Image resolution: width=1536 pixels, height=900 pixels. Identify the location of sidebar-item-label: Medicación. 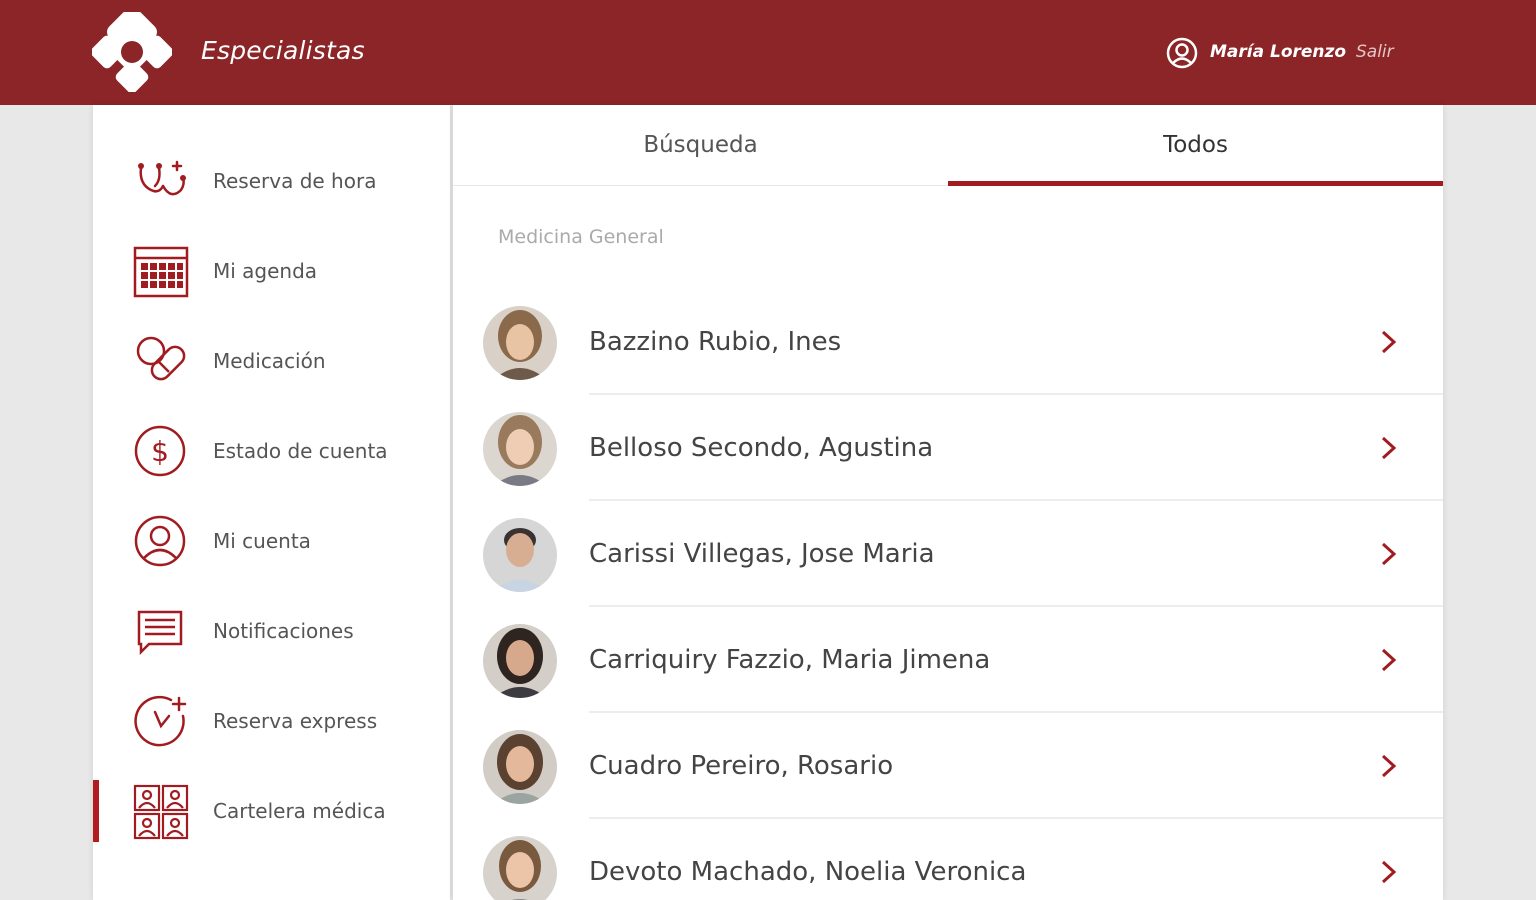
(269, 361).